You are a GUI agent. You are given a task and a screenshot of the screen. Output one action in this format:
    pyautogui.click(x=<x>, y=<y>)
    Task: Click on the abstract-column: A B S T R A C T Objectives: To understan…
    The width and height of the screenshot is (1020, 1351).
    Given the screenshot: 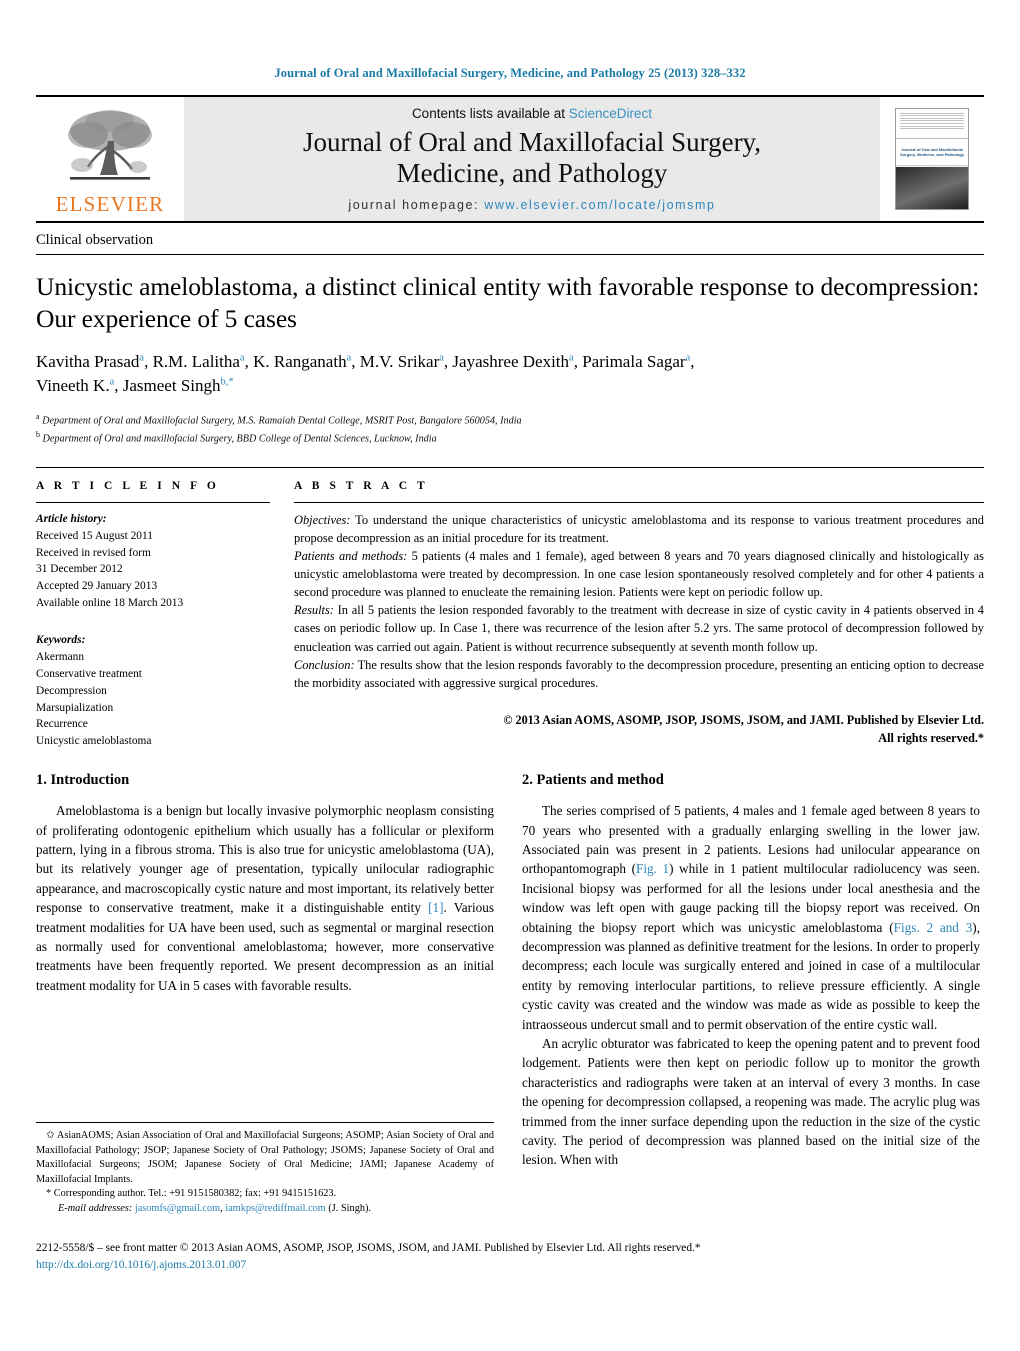 What is the action you would take?
    pyautogui.click(x=639, y=615)
    